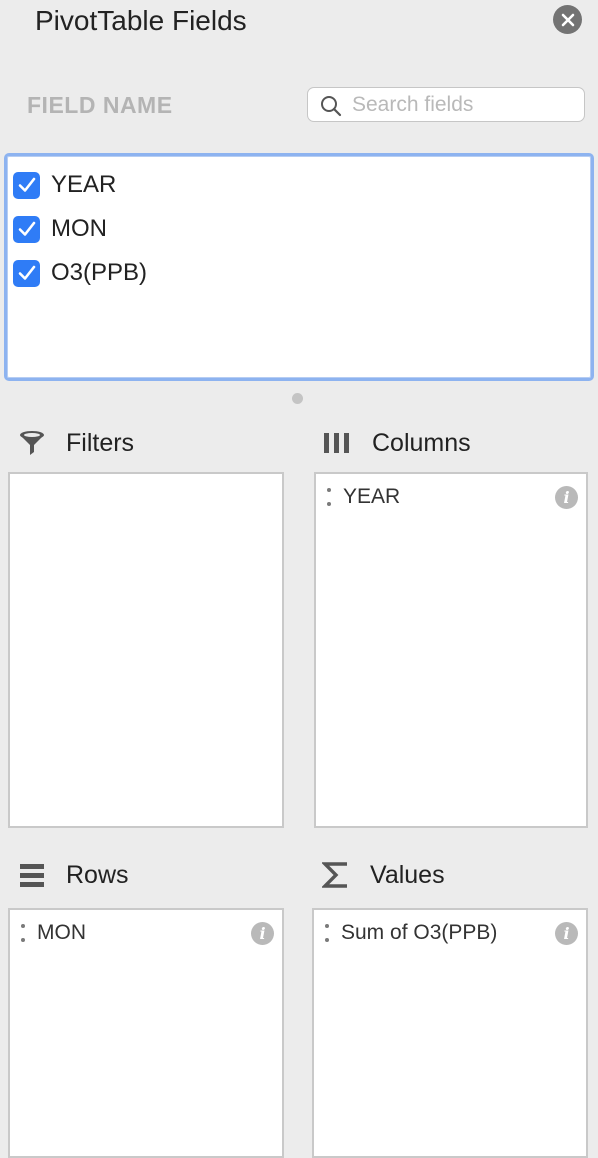  What do you see at coordinates (141, 20) in the screenshot?
I see `panel-title: PivotTable Fields` at bounding box center [141, 20].